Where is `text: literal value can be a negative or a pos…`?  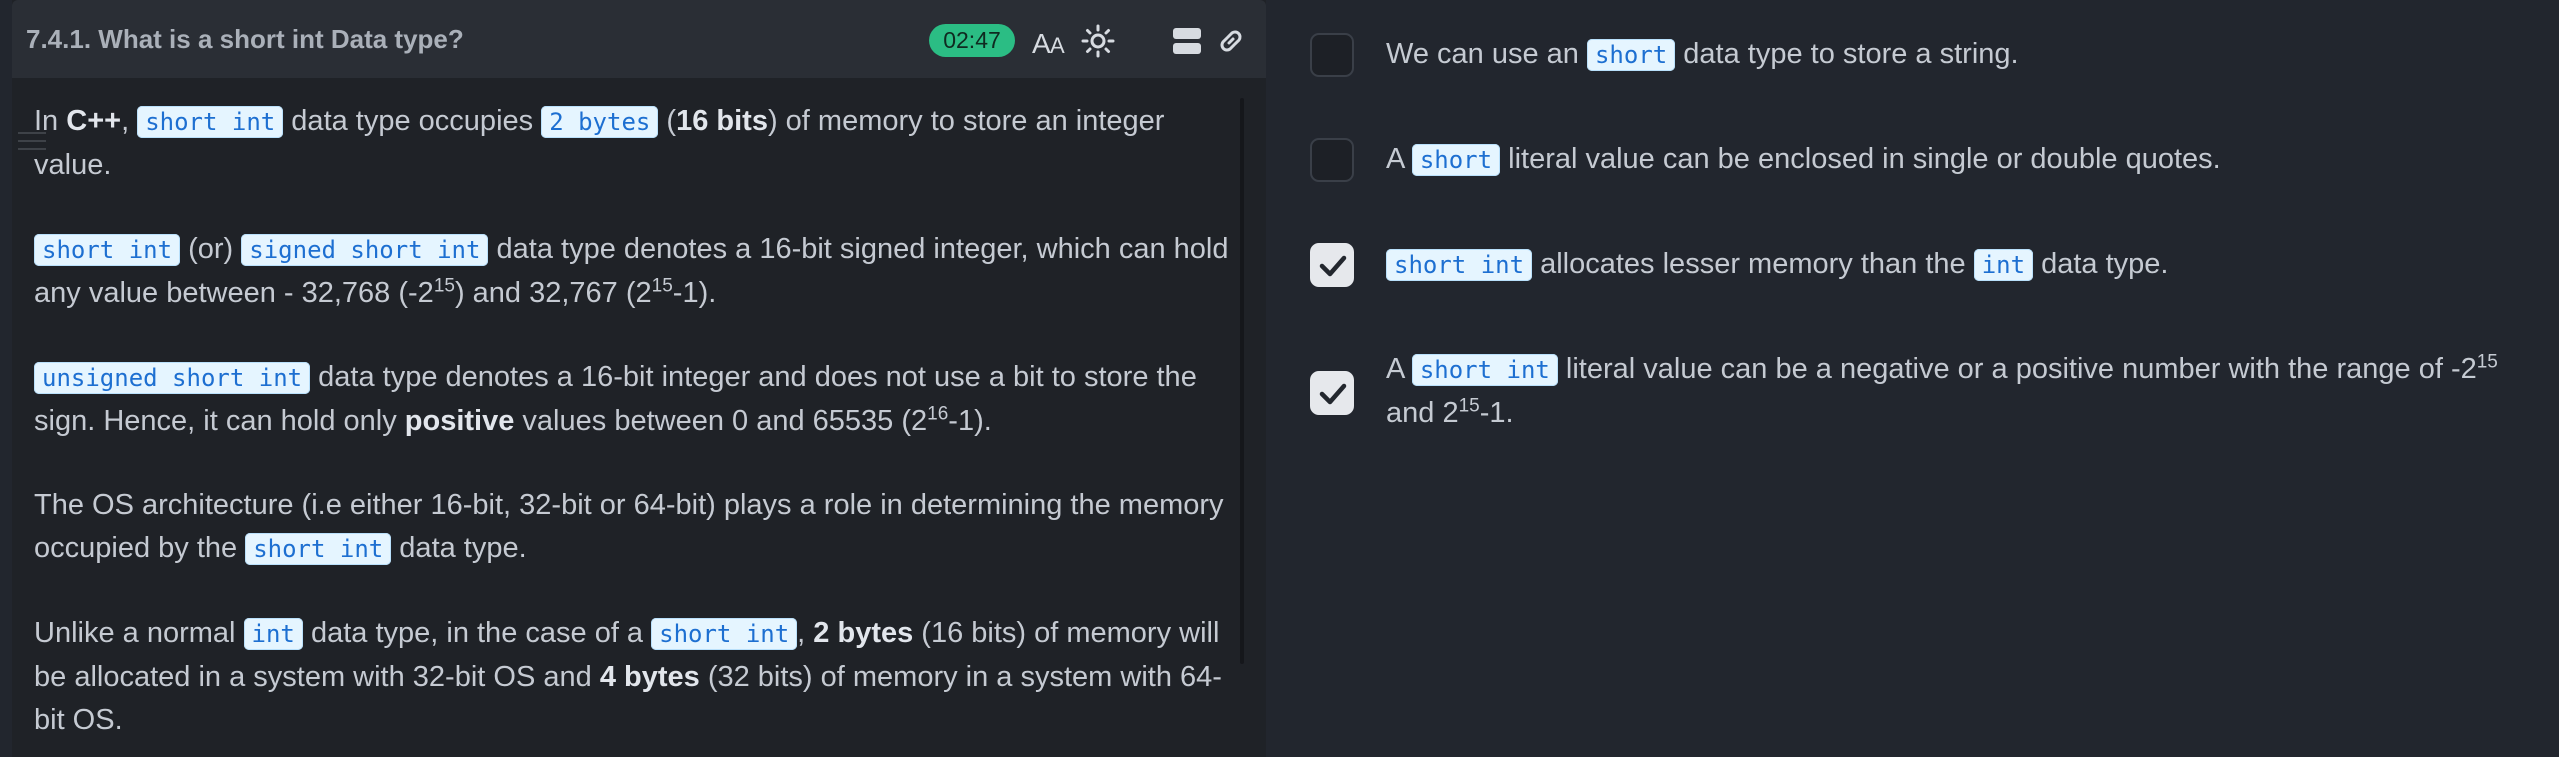
text: literal value can be a negative or a pos… is located at coordinates (2017, 369).